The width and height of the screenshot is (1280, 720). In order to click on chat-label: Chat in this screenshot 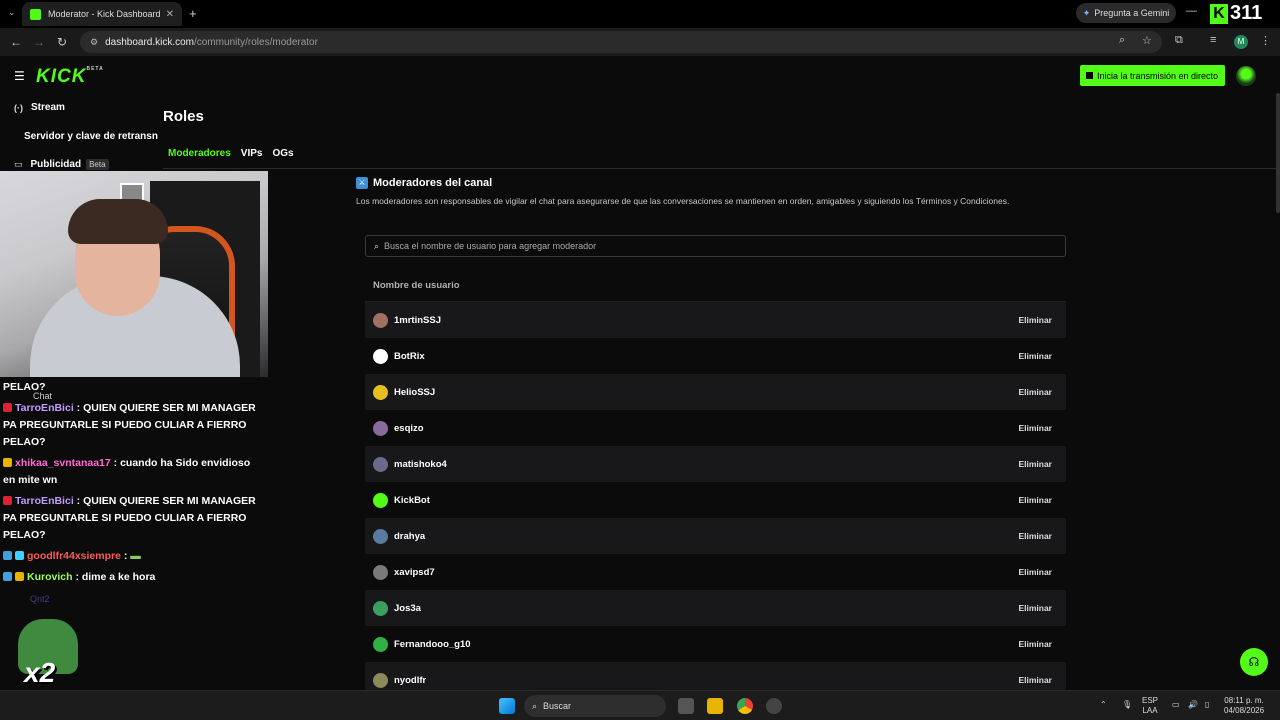, I will do `click(43, 396)`.